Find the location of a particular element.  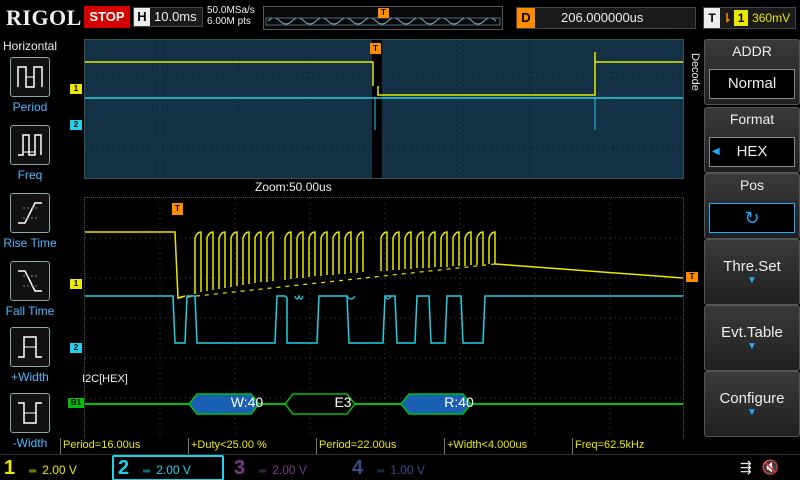

addr-title: ADDR is located at coordinates (752, 51).